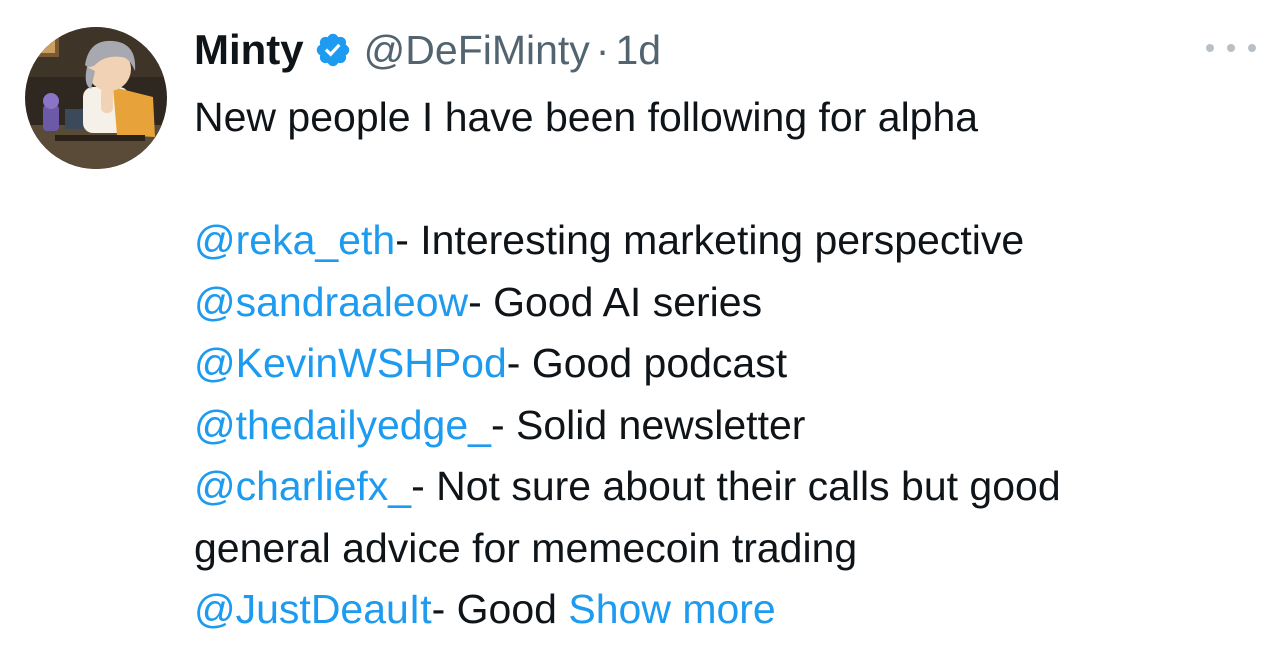 This screenshot has width=1284, height=647. What do you see at coordinates (648, 424) in the screenshot?
I see `list-item-text: - Solid newsletter` at bounding box center [648, 424].